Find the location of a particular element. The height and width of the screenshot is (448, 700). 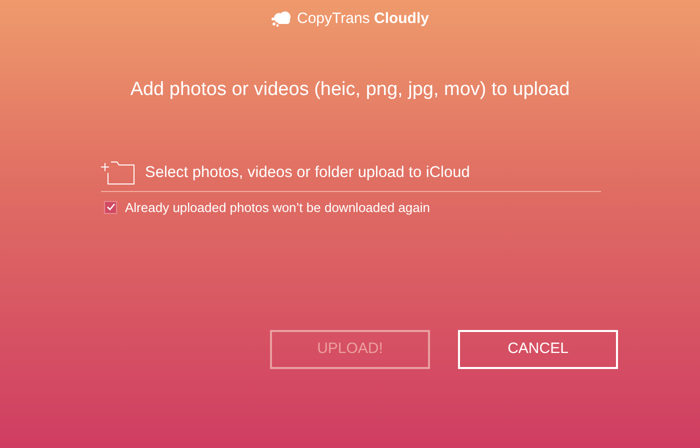

heading: Add photos or videos (heic, png, jpg, mov) to upload is located at coordinates (350, 90).